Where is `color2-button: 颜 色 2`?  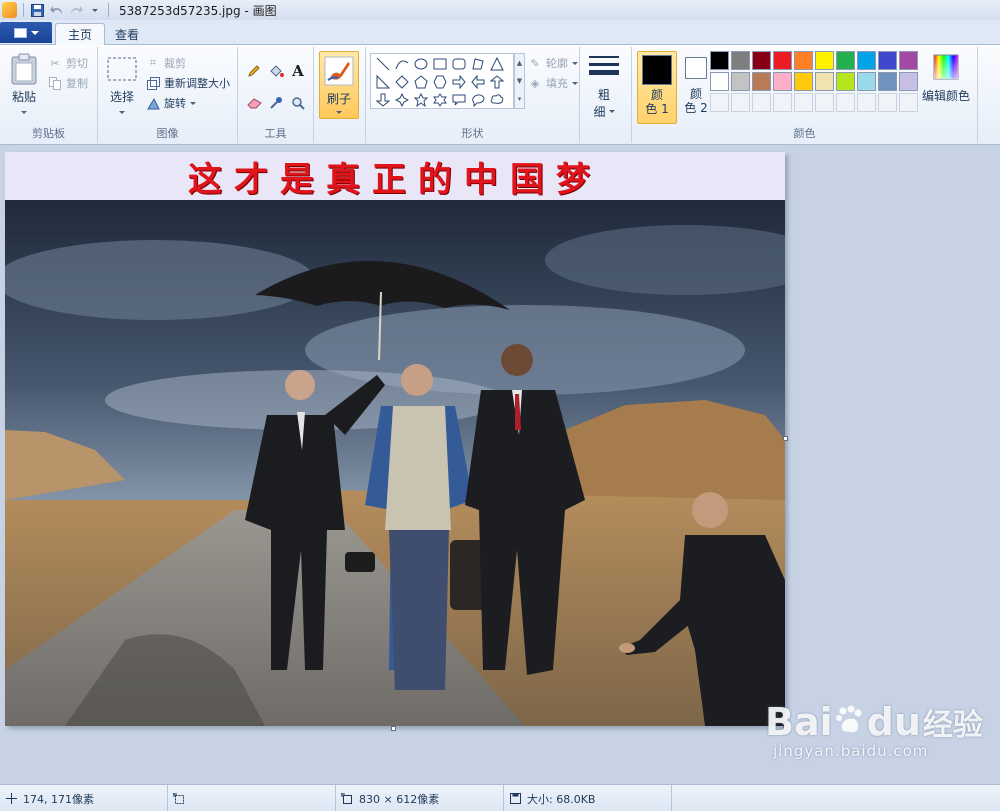
color2-button: 颜 色 2 is located at coordinates (696, 87).